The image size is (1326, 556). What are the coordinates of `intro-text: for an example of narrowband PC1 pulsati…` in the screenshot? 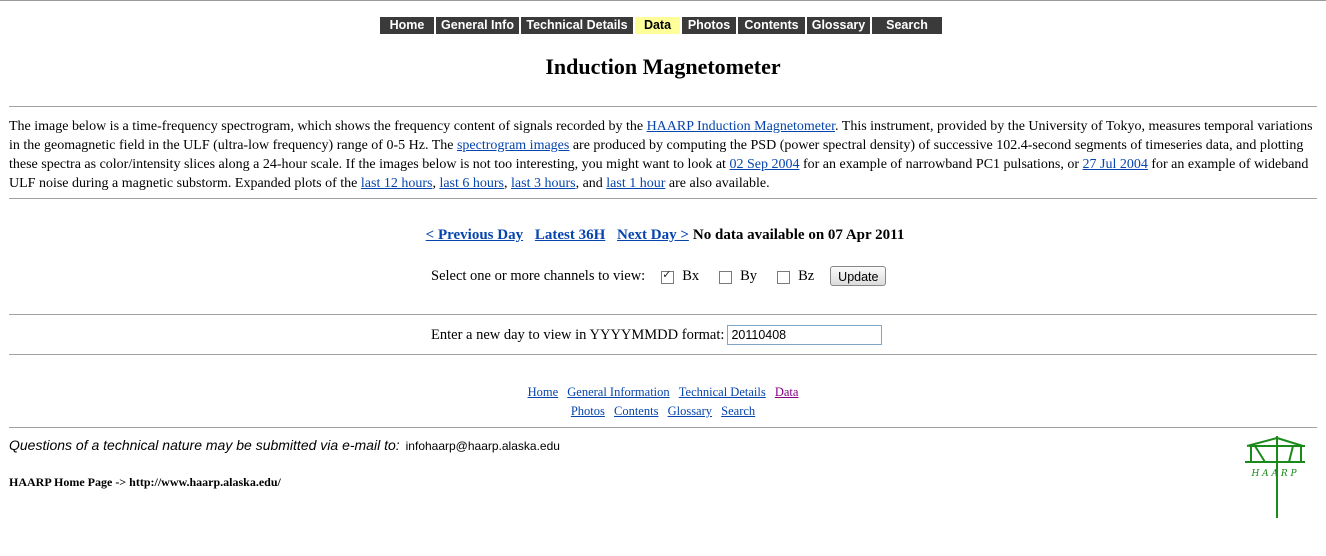 It's located at (941, 164).